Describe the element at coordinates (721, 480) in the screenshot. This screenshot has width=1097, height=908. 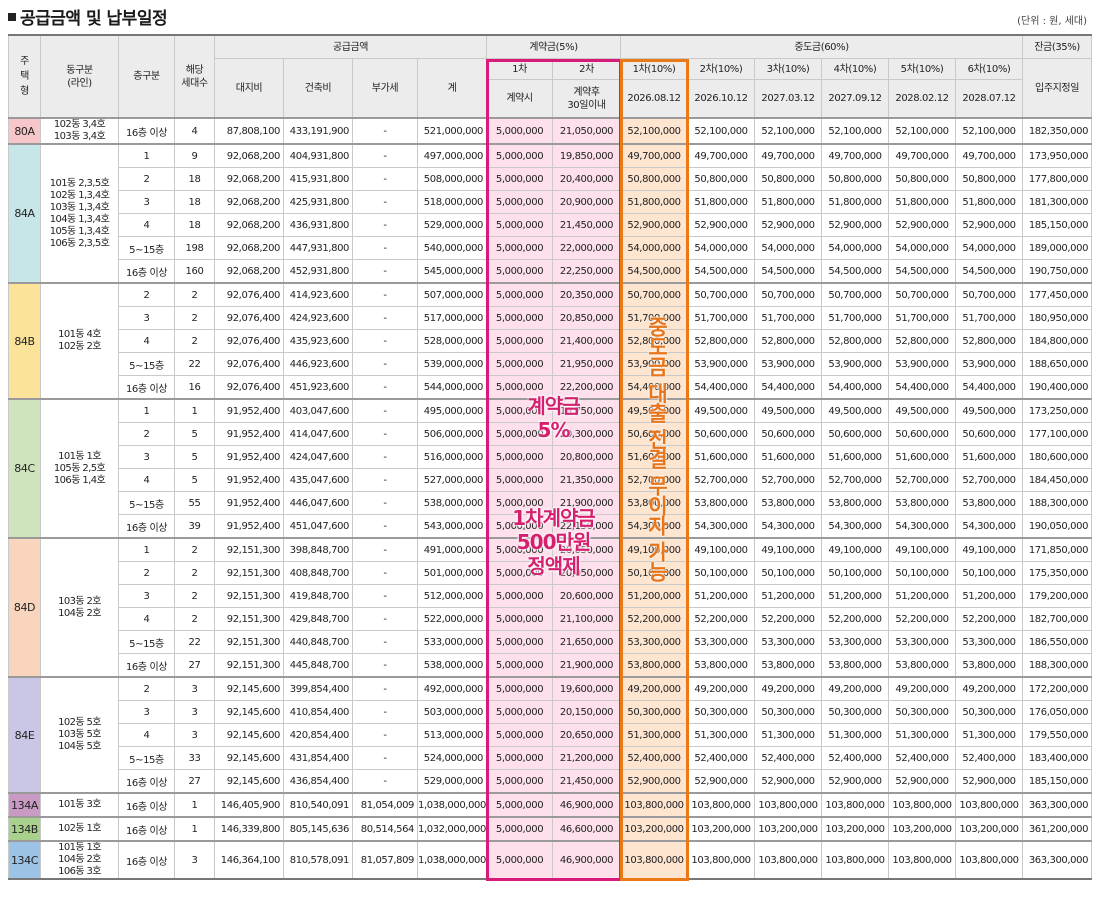
I see `middle-2-cell: 52,700,000` at that location.